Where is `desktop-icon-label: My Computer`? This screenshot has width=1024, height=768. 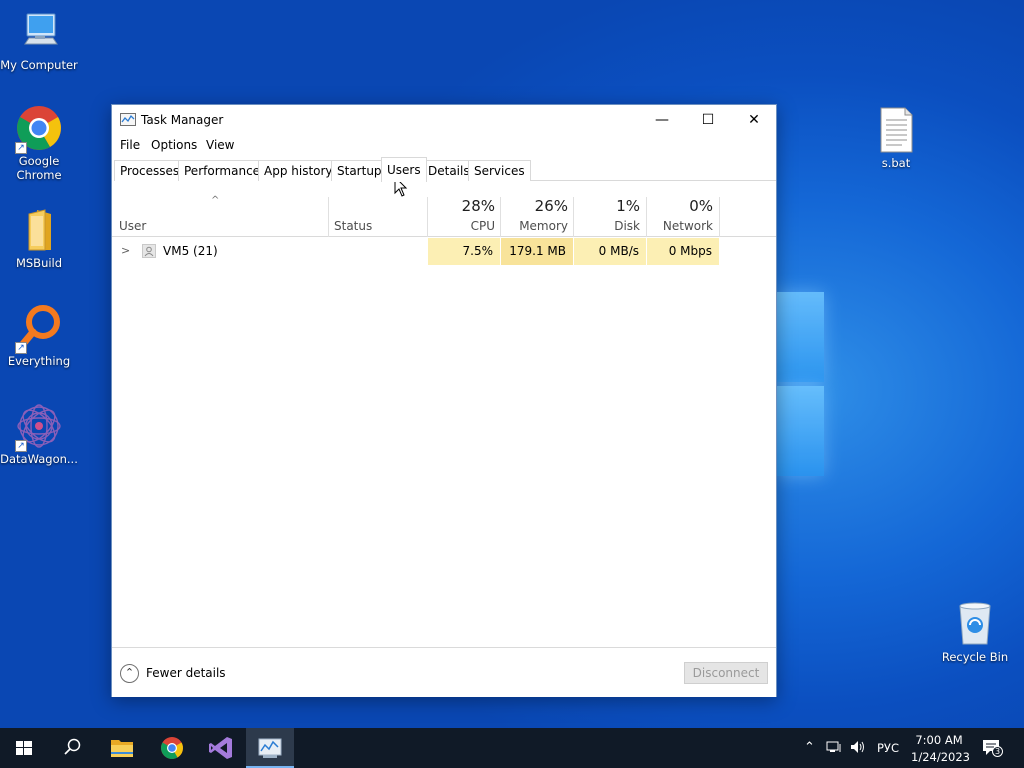
desktop-icon-label: My Computer is located at coordinates (39, 65).